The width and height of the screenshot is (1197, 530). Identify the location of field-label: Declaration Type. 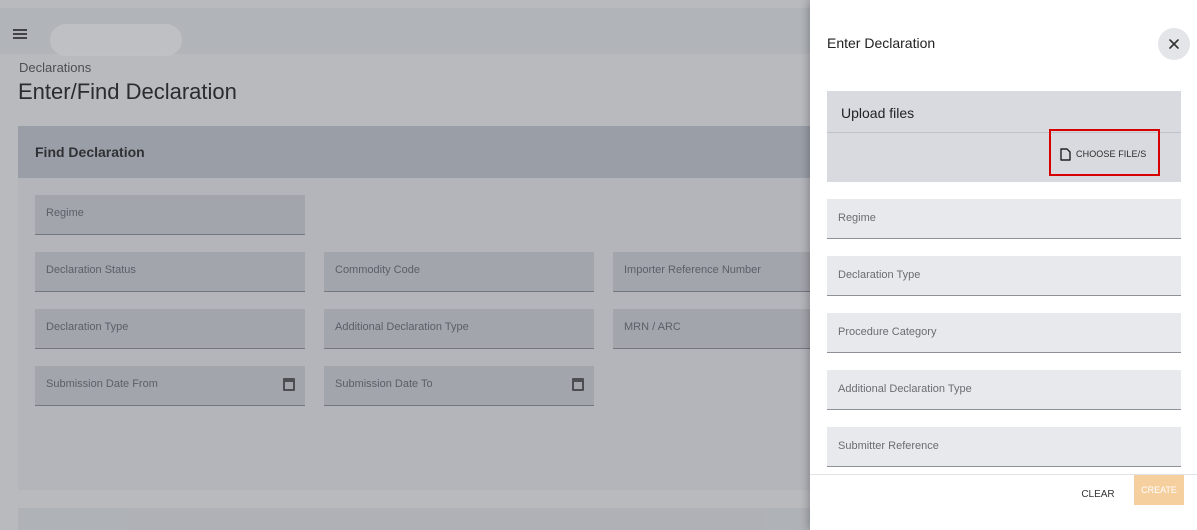
(879, 275).